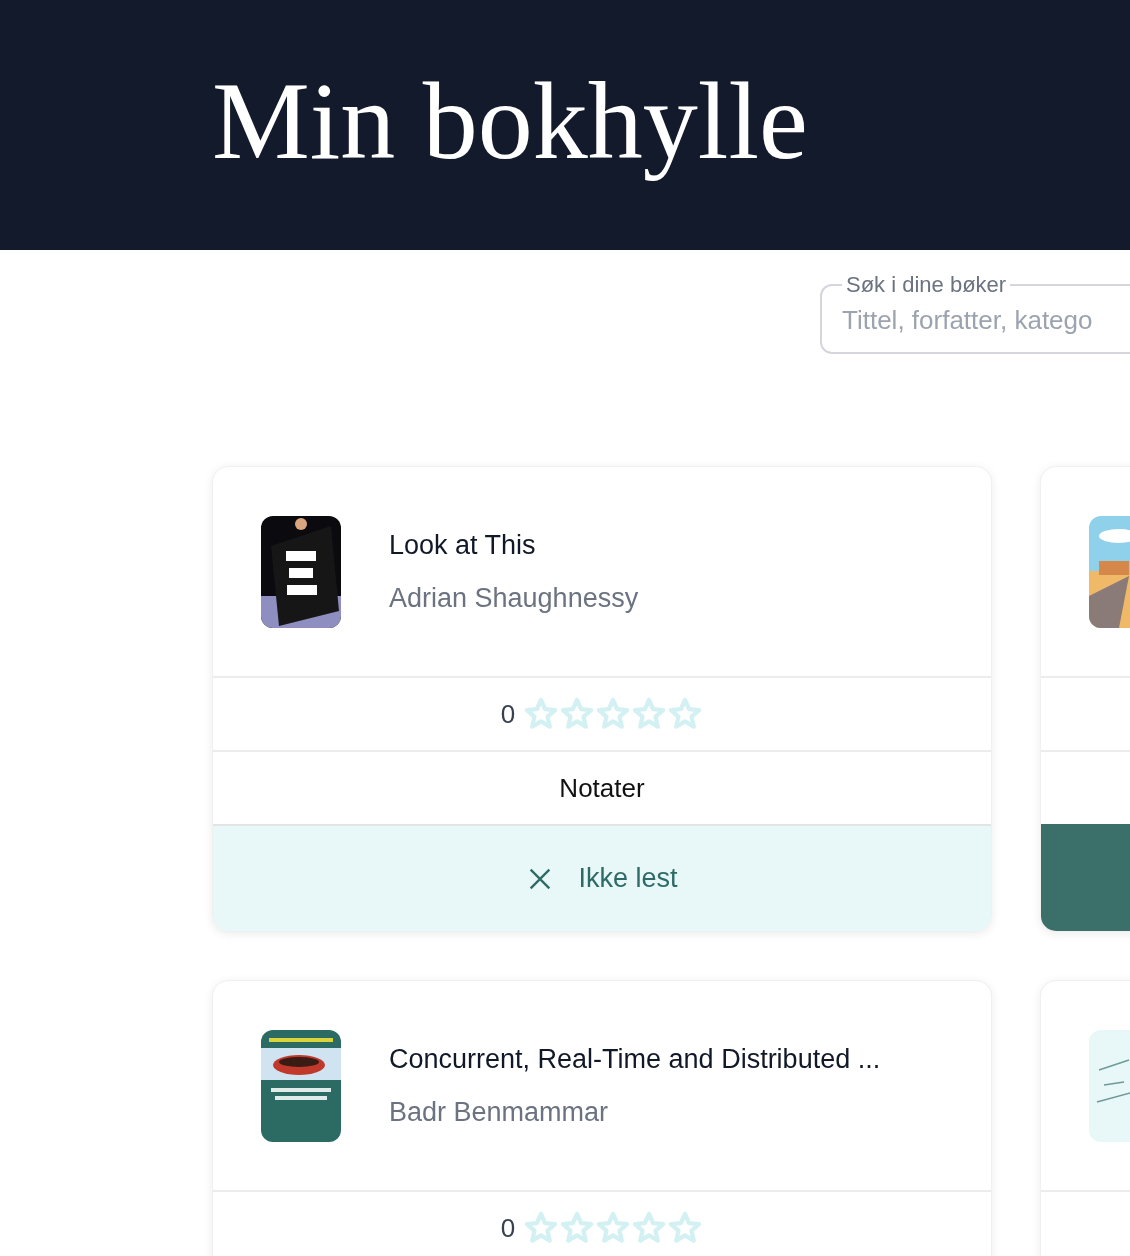 Image resolution: width=1130 pixels, height=1256 pixels. I want to click on search-input: Tittel, forfatter, katego, so click(986, 320).